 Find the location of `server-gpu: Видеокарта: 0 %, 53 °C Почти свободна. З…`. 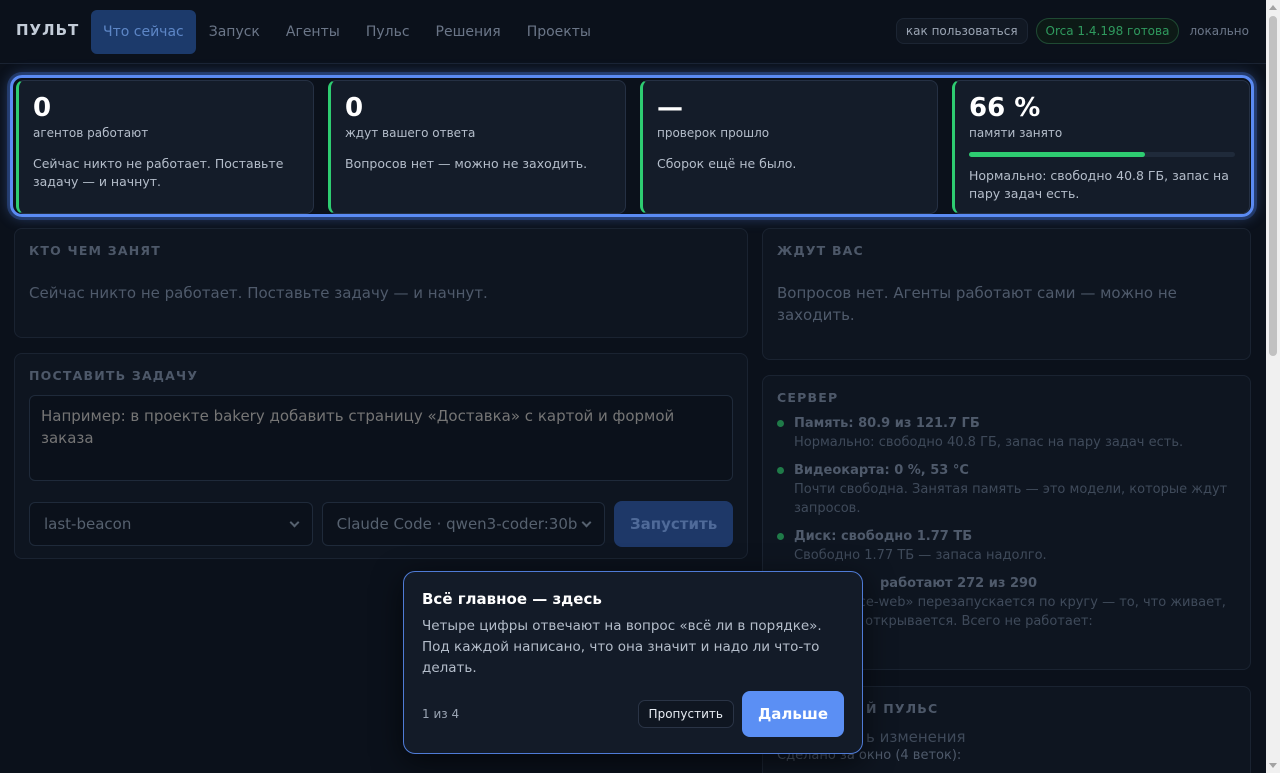

server-gpu: Видеокарта: 0 %, 53 °C Почти свободна. З… is located at coordinates (1006, 490).